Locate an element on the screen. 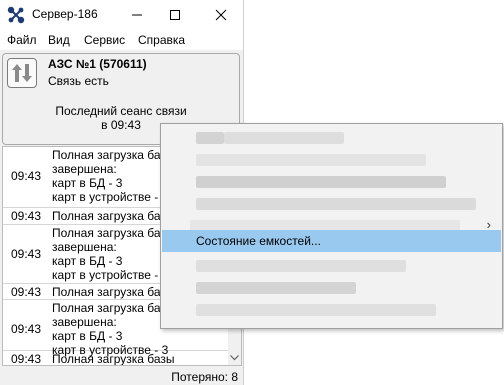  menu-file: Файл is located at coordinates (22, 40).